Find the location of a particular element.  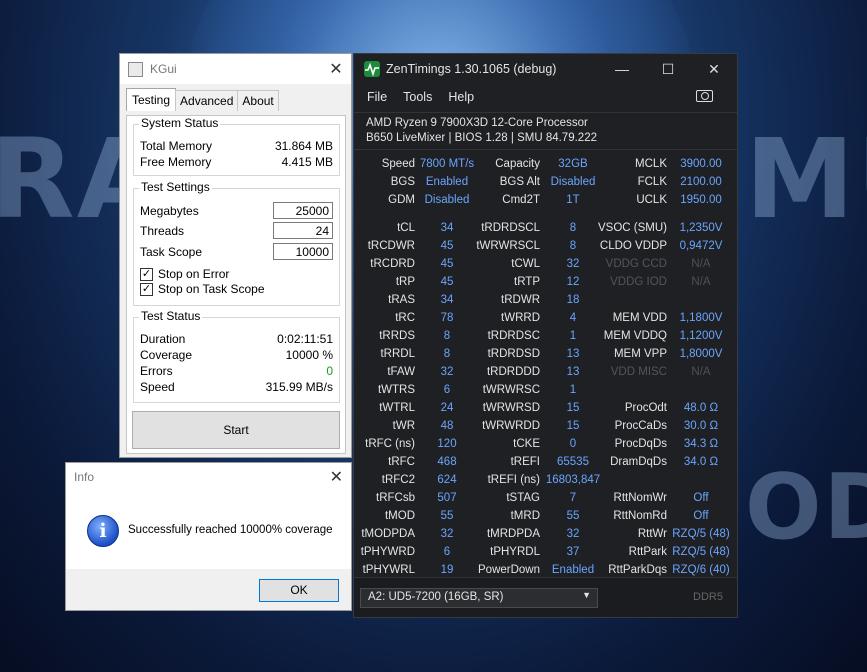

timing-label-procdqds: ProcDqDs is located at coordinates (640, 444).